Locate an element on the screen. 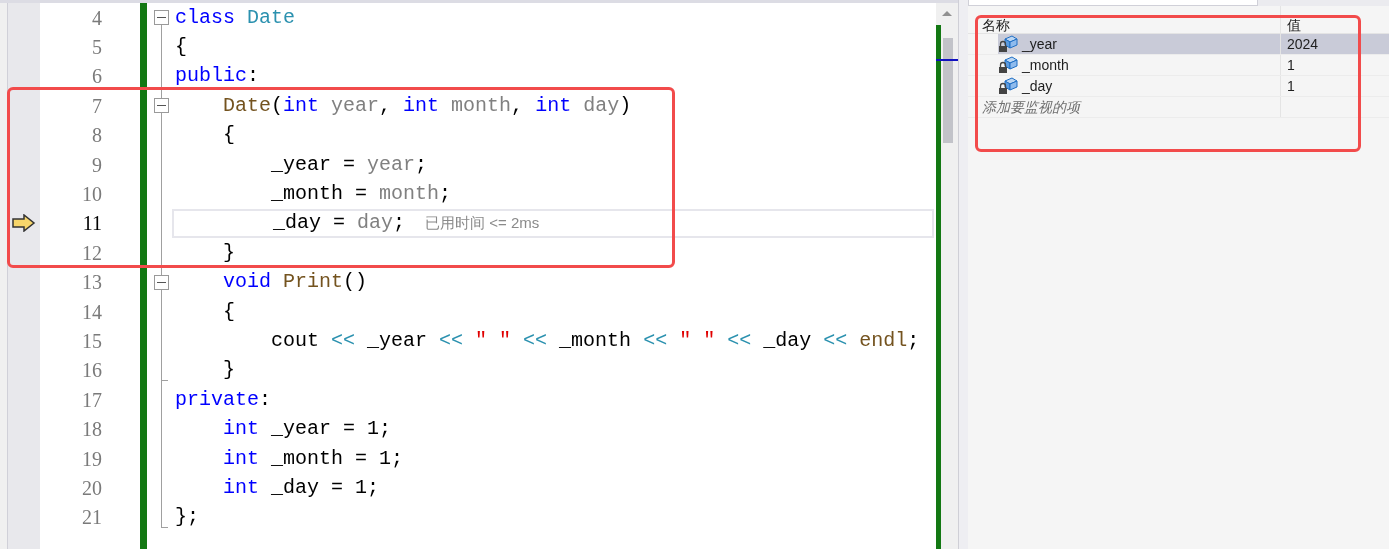  code-token: Print is located at coordinates (313, 282).